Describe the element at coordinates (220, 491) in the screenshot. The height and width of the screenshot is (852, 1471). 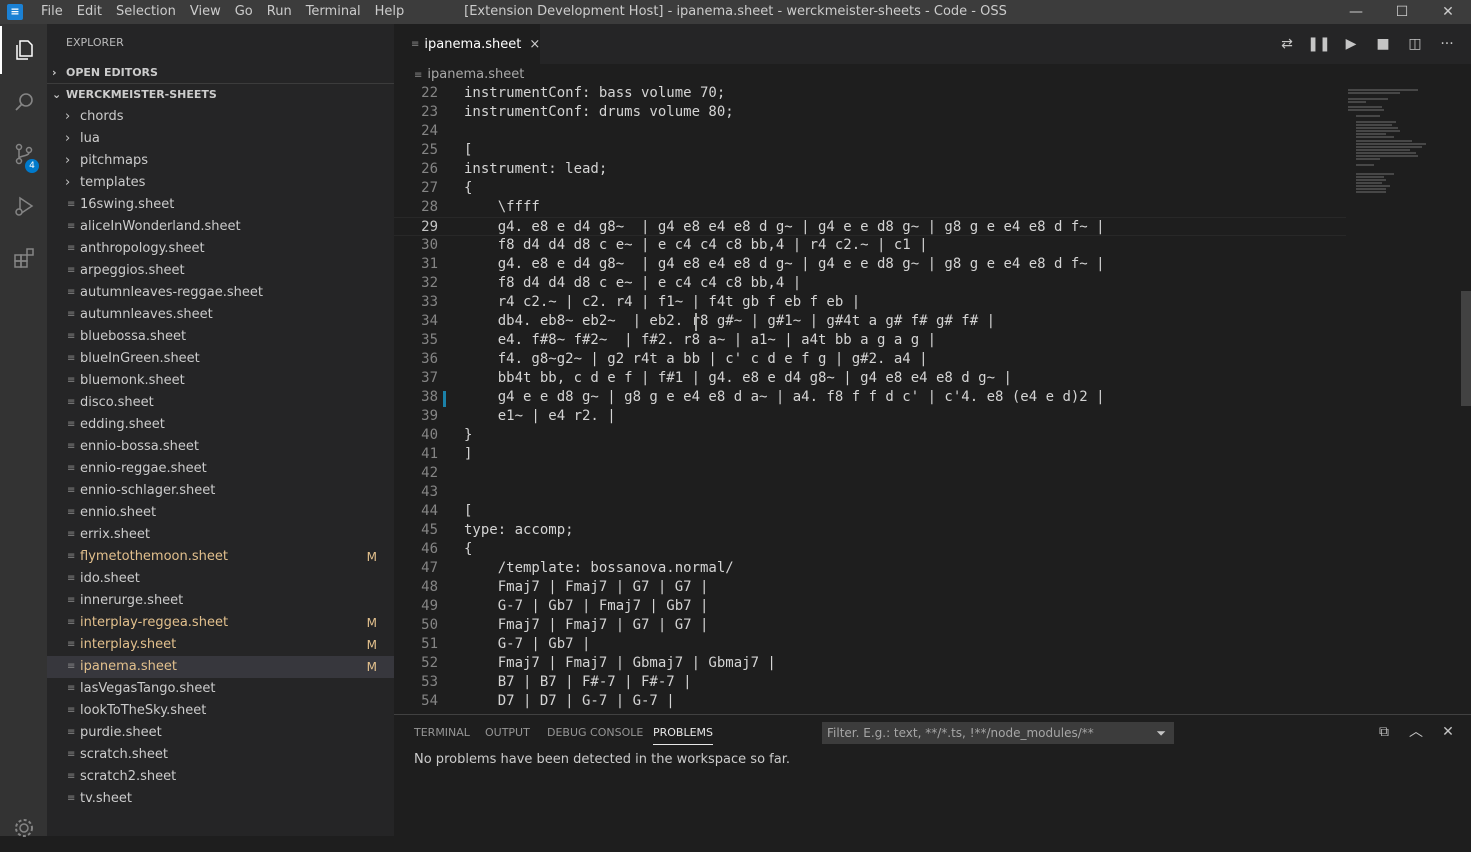
I see `file-item: ≡ ennio-schlager.sheet` at that location.